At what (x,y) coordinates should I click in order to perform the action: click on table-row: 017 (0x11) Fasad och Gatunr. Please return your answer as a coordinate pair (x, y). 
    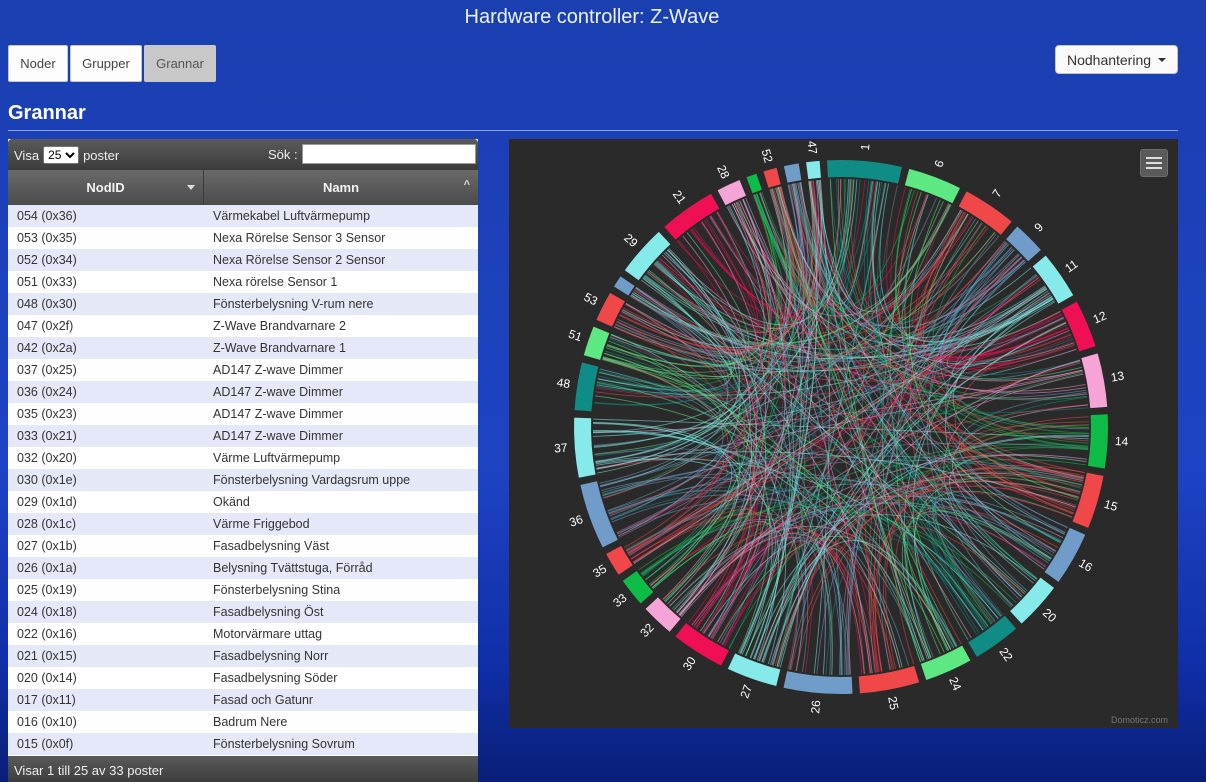
    Looking at the image, I should click on (243, 700).